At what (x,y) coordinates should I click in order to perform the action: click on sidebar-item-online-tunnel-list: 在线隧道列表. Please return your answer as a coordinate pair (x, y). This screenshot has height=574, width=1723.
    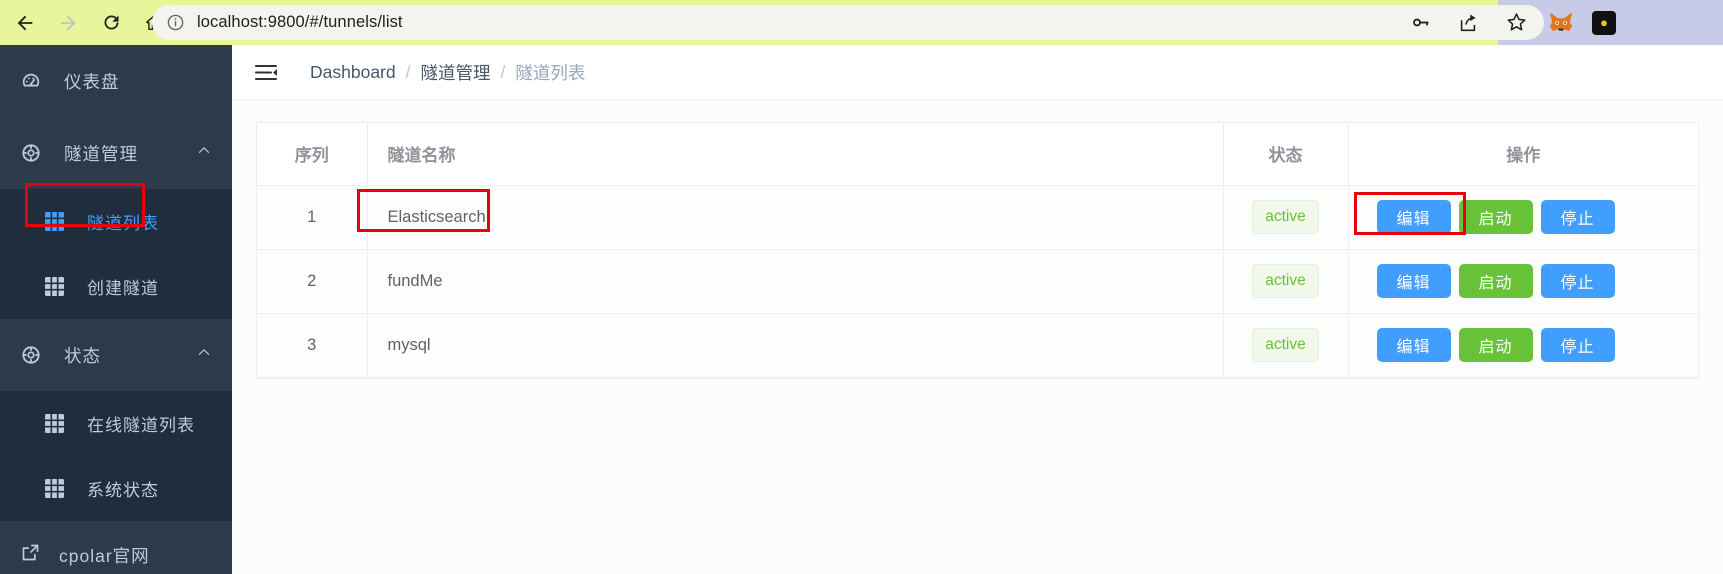
    Looking at the image, I should click on (116, 423).